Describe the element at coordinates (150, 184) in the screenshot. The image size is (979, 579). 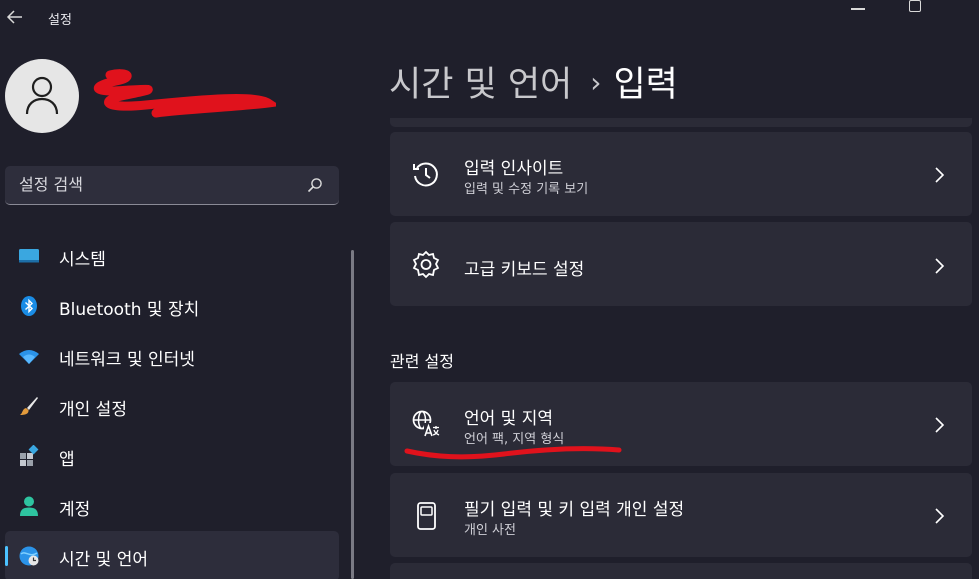
I see `search-input` at that location.